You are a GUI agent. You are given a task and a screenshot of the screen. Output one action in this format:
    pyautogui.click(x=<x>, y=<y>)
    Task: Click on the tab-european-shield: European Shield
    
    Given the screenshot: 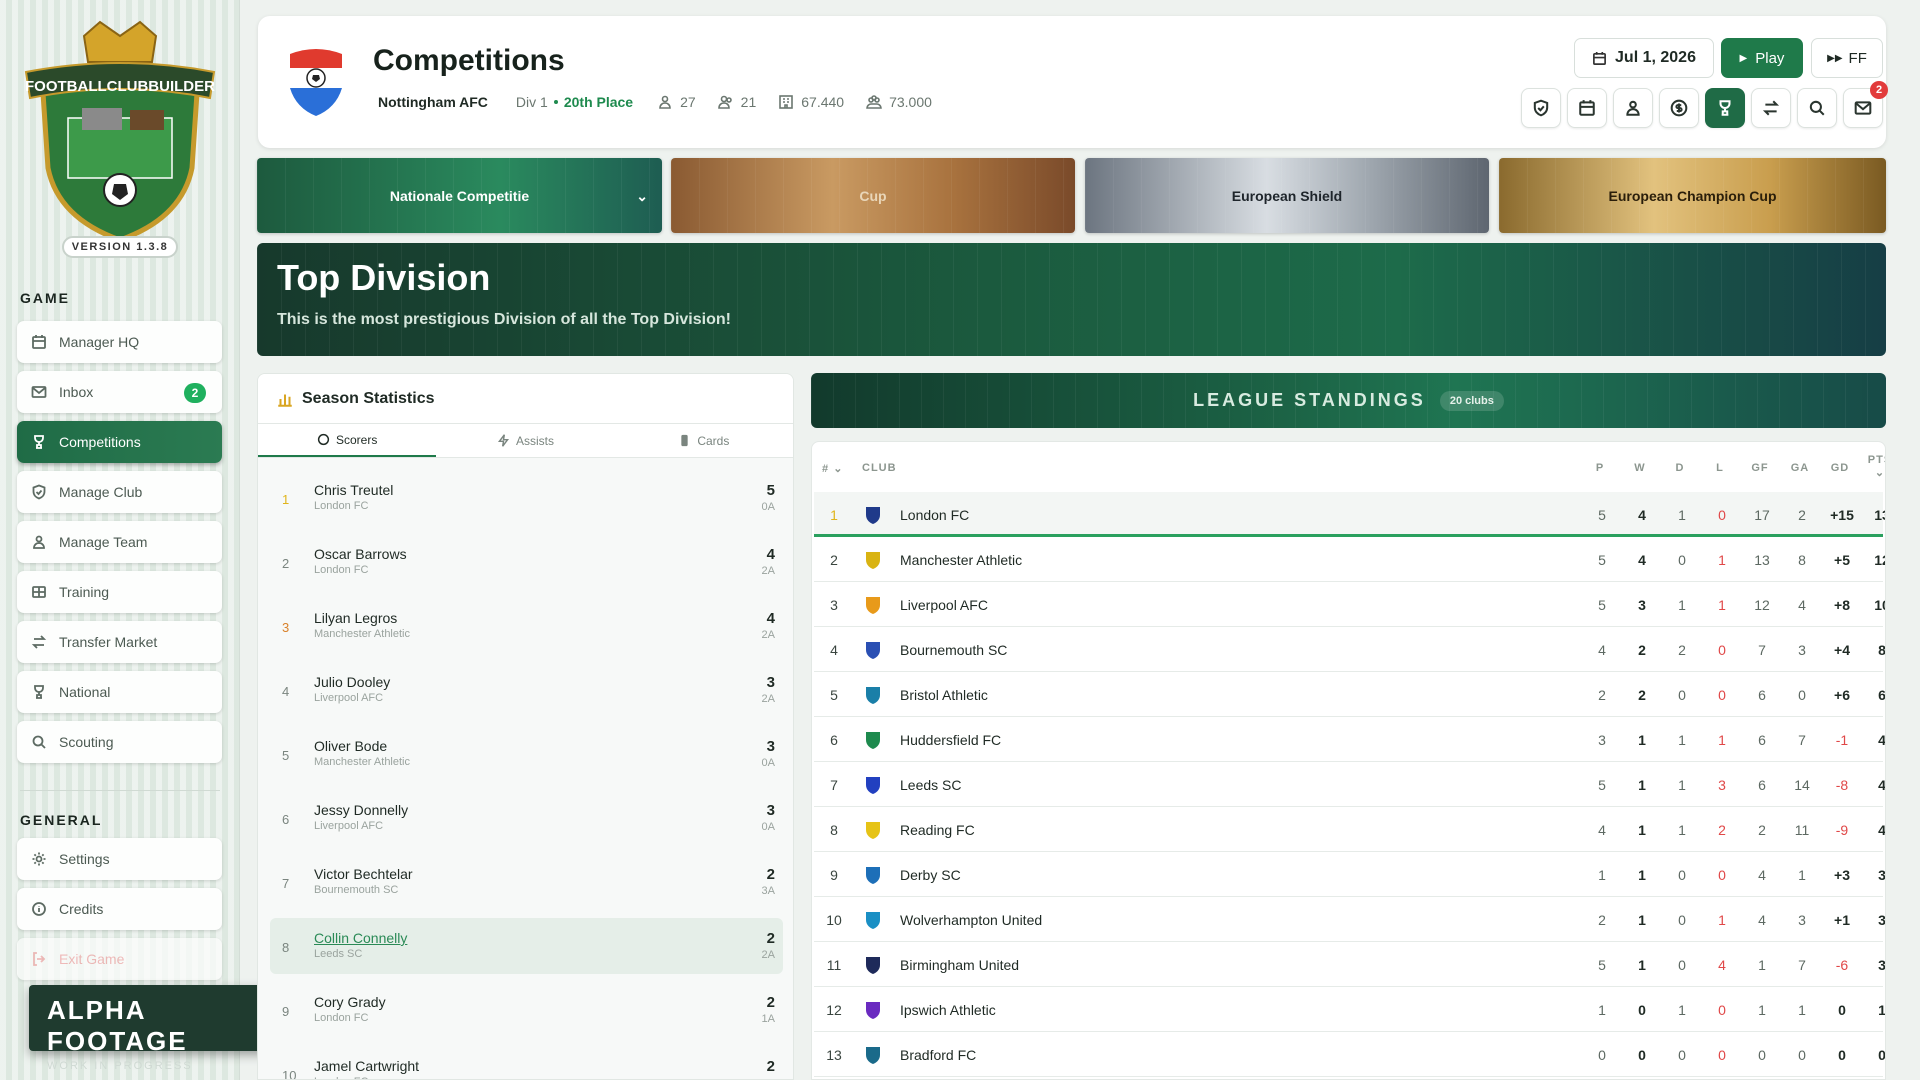 What is the action you would take?
    pyautogui.click(x=1287, y=195)
    